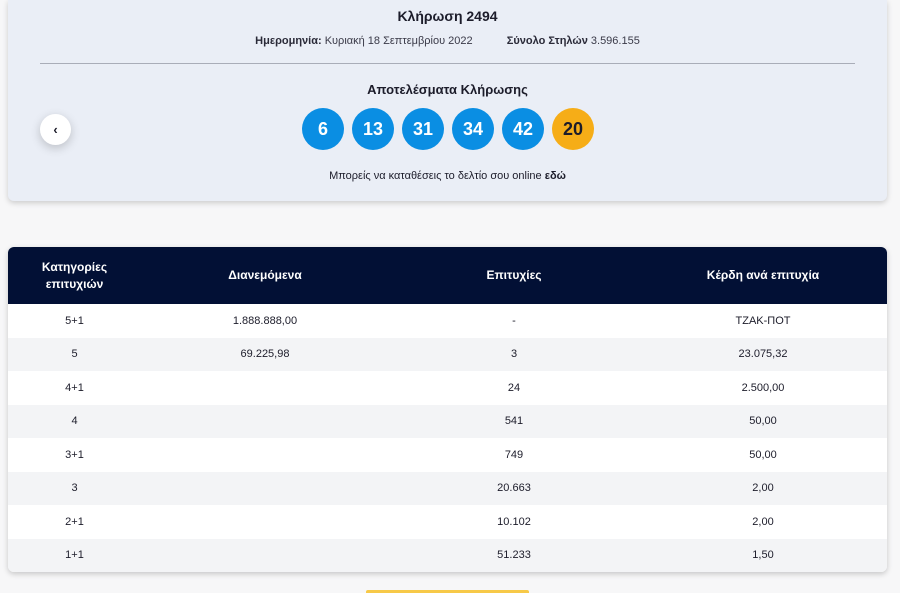 The height and width of the screenshot is (593, 900). I want to click on results-title: Αποτελέσματα Κλήρωσης, so click(447, 89).